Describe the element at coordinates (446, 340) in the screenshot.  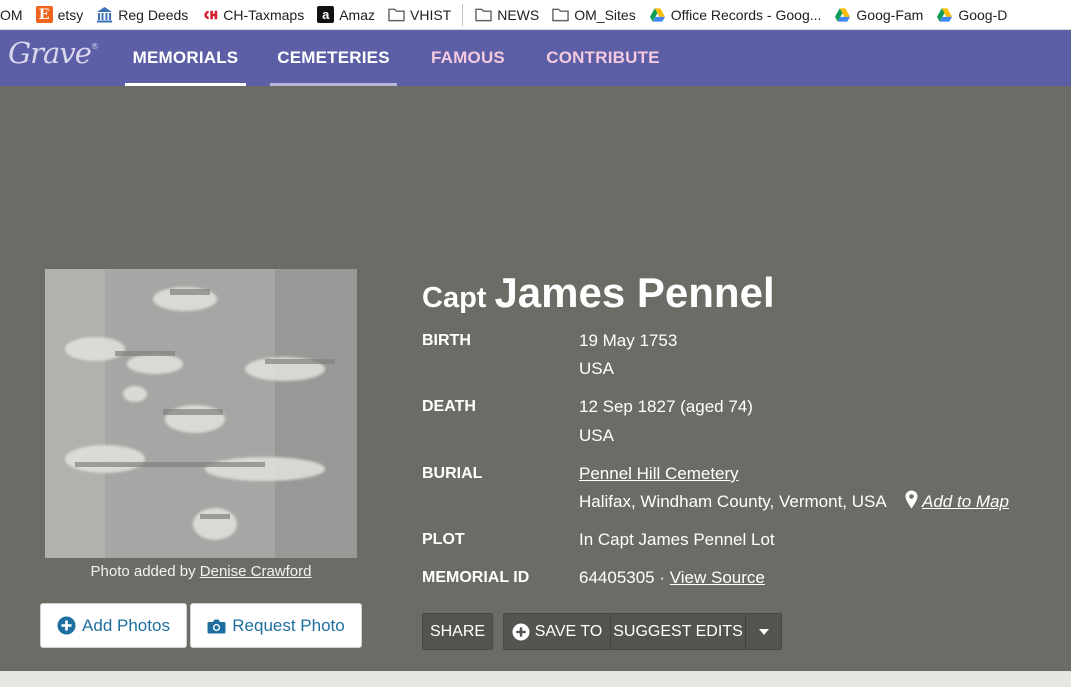
I see `birth-label: BIRTH` at that location.